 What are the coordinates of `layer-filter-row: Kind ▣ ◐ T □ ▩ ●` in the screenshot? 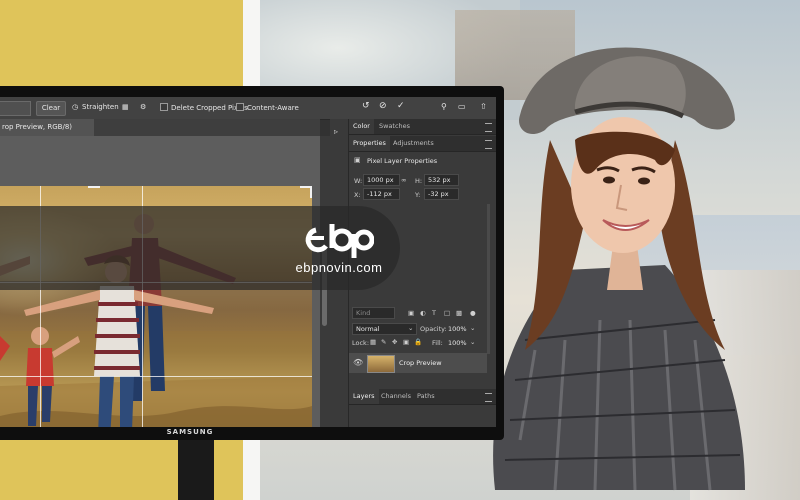 It's located at (422, 313).